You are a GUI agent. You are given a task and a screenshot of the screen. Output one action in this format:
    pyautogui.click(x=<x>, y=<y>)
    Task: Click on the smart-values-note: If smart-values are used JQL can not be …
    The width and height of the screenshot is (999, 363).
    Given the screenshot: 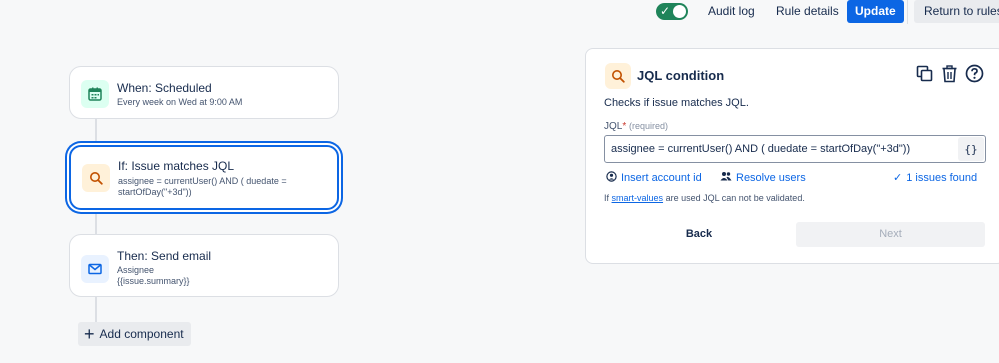 What is the action you would take?
    pyautogui.click(x=704, y=198)
    